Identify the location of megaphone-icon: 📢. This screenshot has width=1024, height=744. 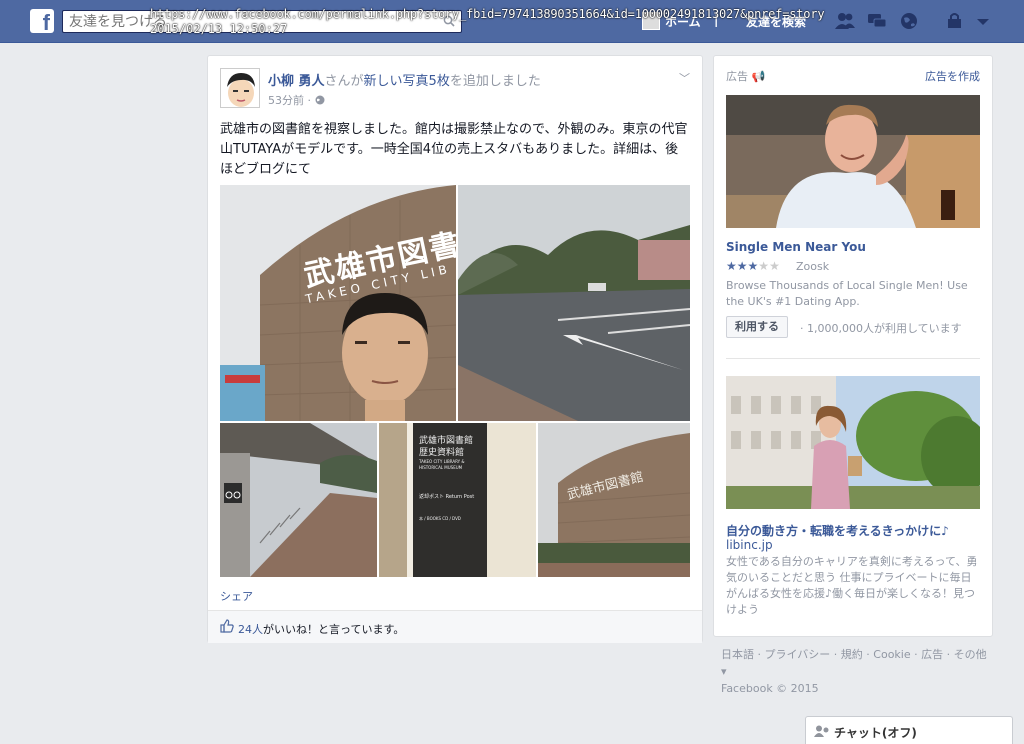
(758, 76).